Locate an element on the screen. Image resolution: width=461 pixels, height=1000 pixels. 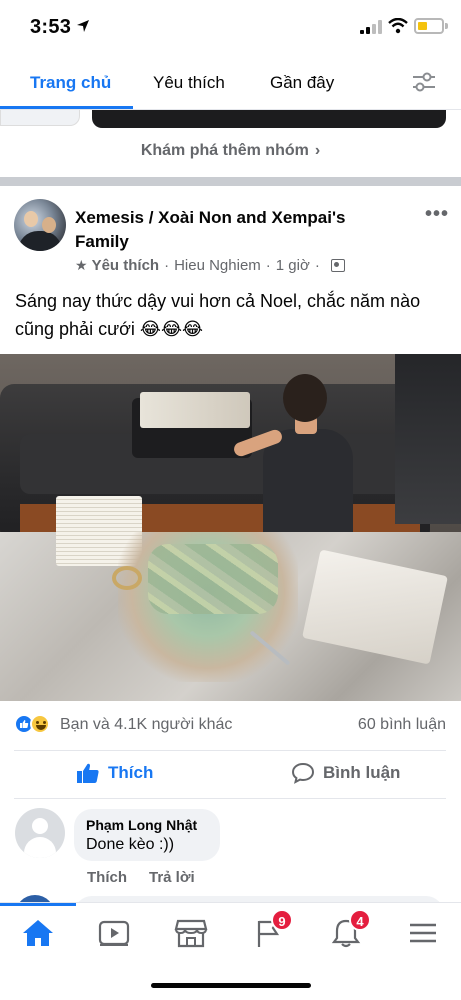
post-time: 1 giờ is located at coordinates (293, 265).